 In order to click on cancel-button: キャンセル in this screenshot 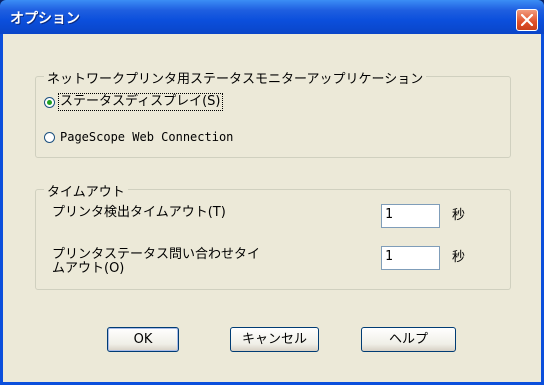, I will do `click(274, 339)`.